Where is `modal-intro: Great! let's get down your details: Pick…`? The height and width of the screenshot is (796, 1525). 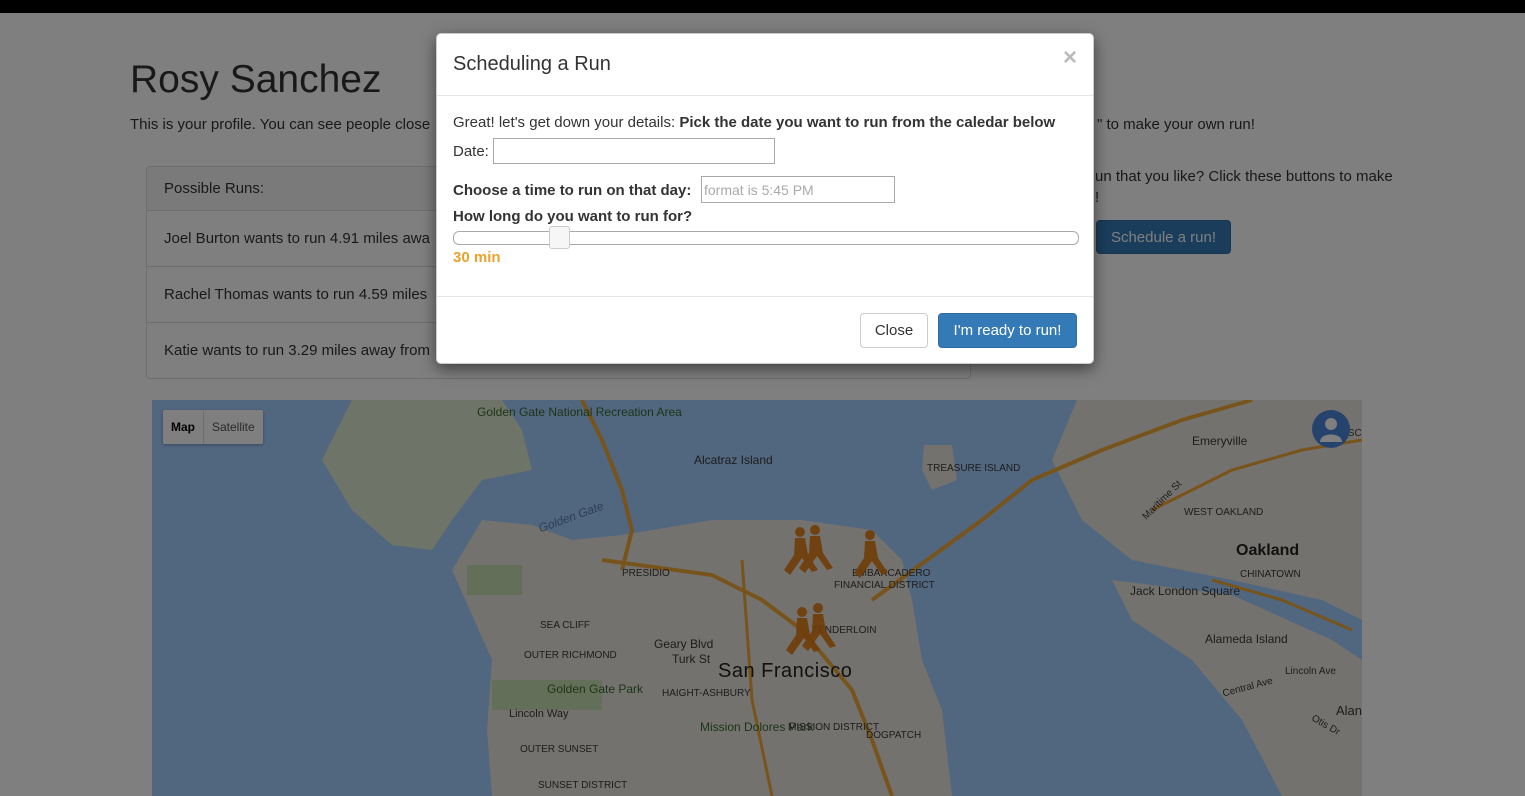 modal-intro: Great! let's get down your details: Pick… is located at coordinates (754, 122).